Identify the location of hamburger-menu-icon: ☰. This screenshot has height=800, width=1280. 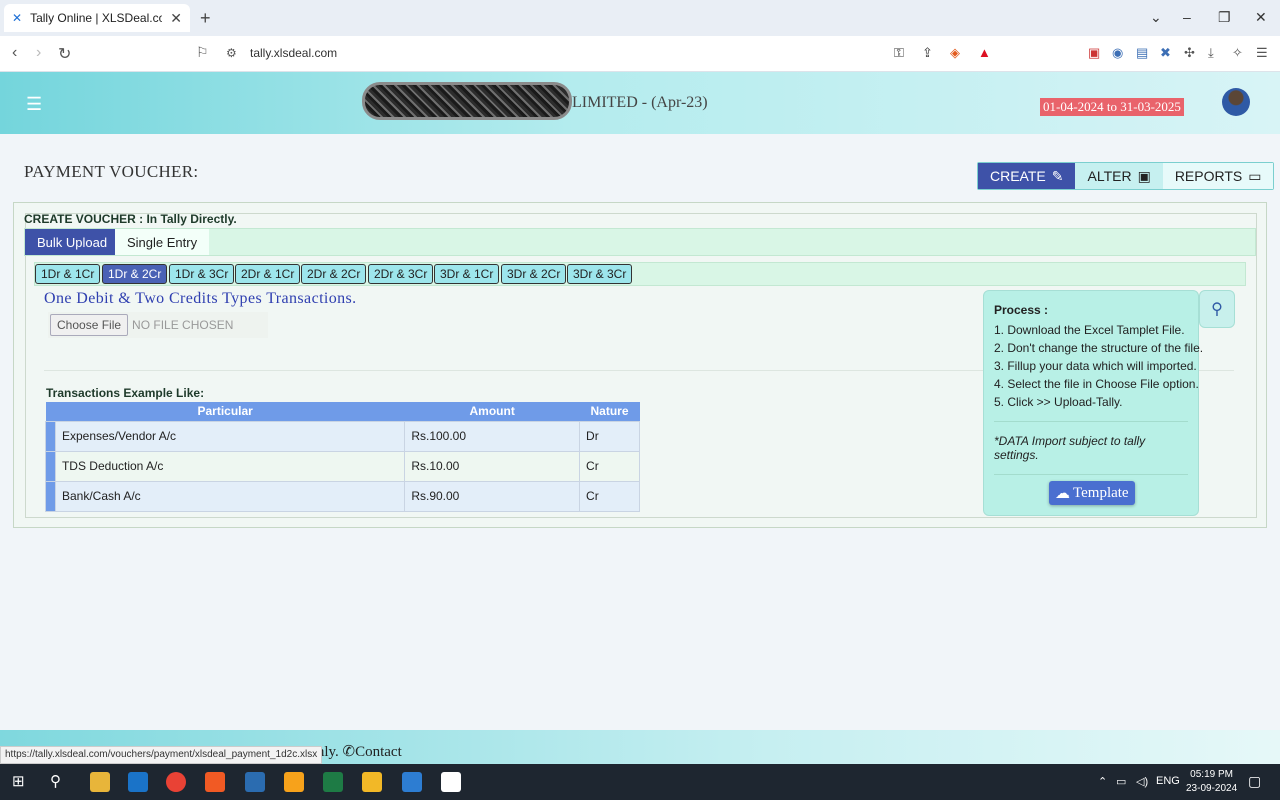
(34, 104).